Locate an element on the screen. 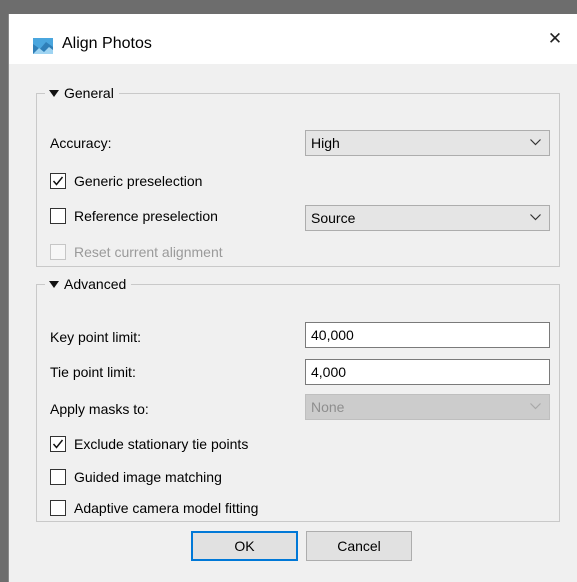 Image resolution: width=577 pixels, height=582 pixels. guided-matching-checkbox: Guided image matching is located at coordinates (136, 477).